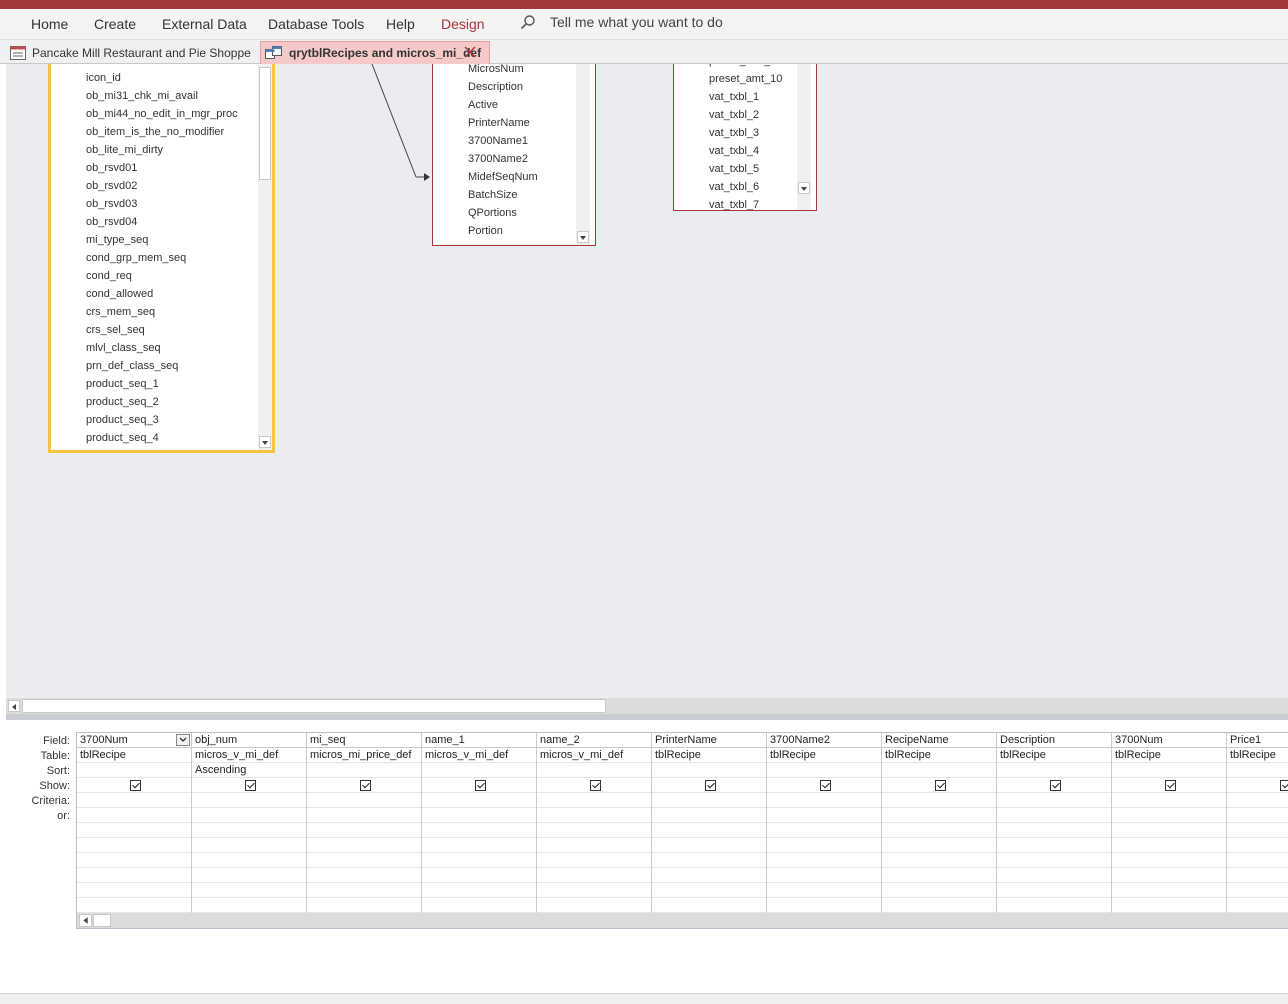  Describe the element at coordinates (111, 168) in the screenshot. I see `table-field: ob_rsvd01` at that location.